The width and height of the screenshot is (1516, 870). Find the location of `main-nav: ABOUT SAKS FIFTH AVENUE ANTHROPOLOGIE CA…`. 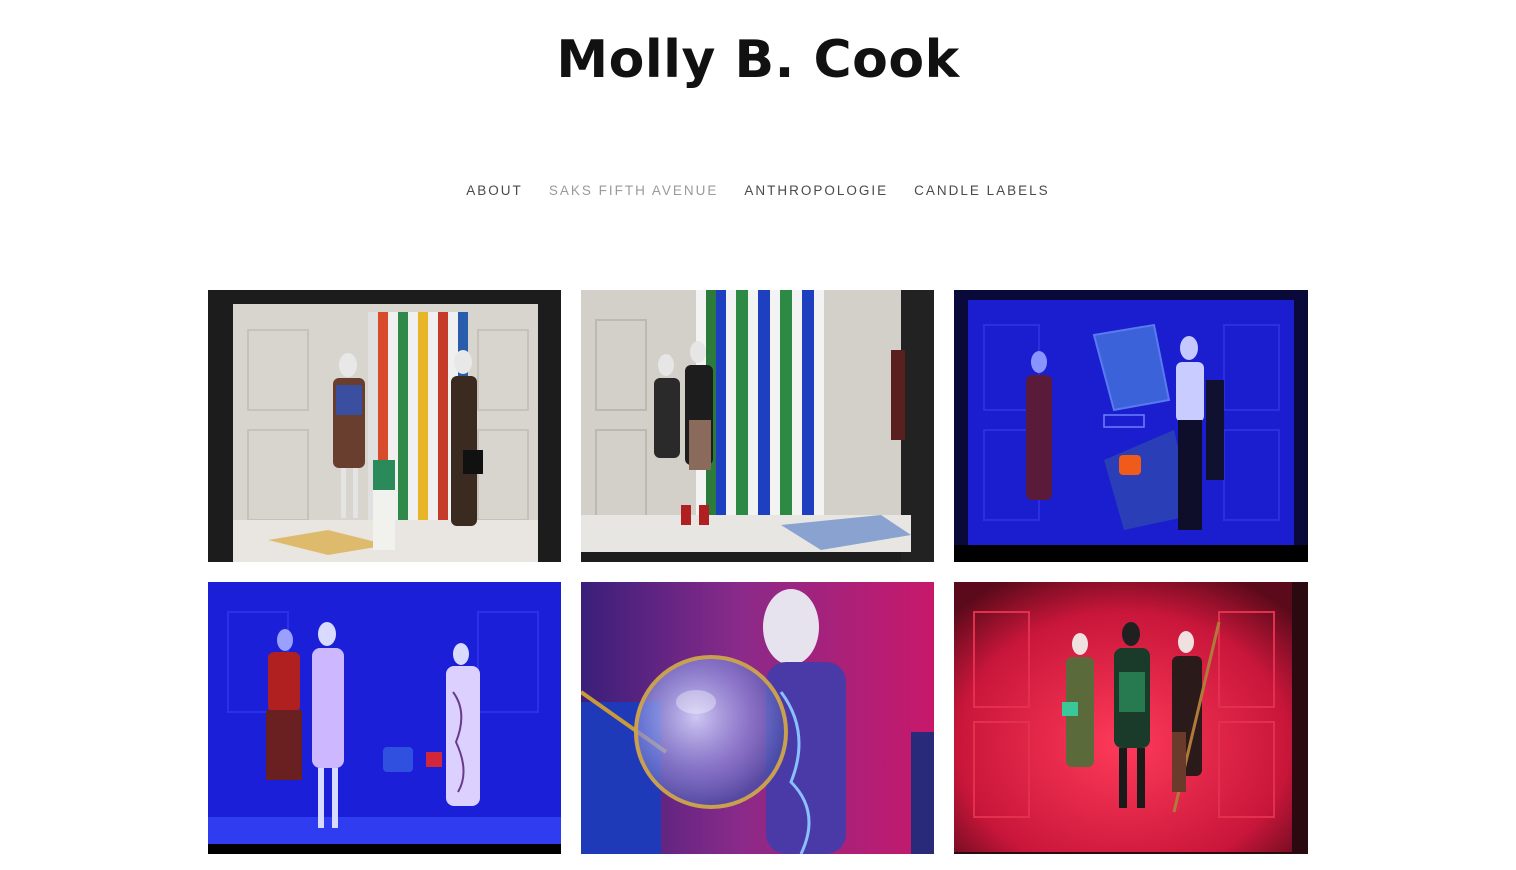

main-nav: ABOUT SAKS FIFTH AVENUE ANTHROPOLOGIE CA… is located at coordinates (758, 191).